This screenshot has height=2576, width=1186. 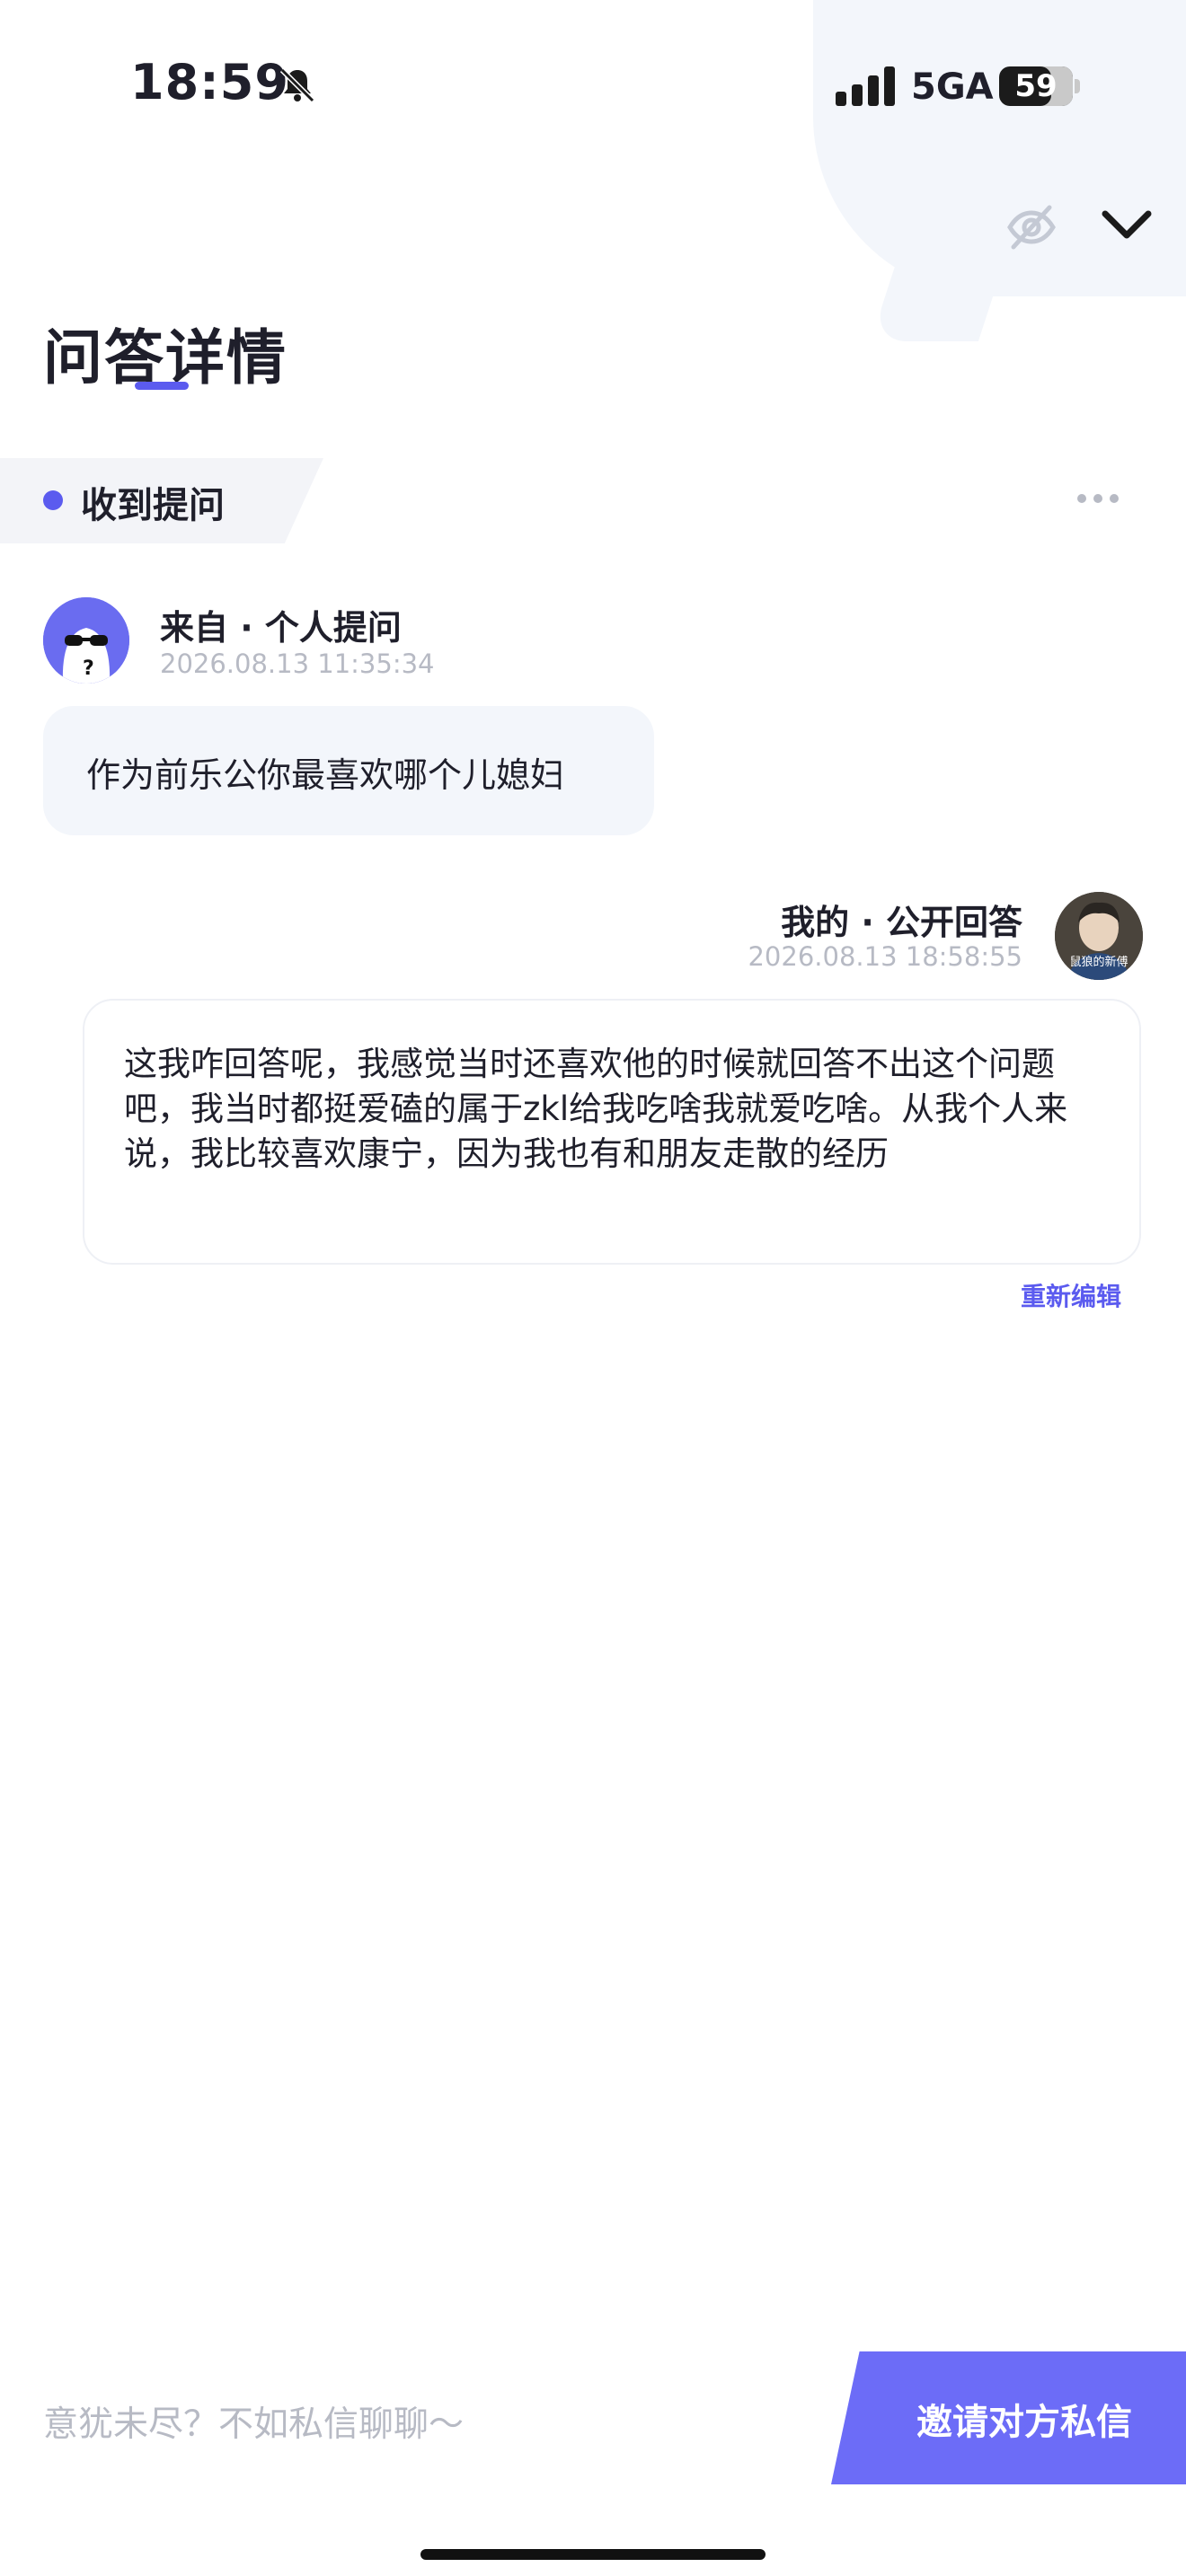 I want to click on bell-muted-icon, so click(x=297, y=85).